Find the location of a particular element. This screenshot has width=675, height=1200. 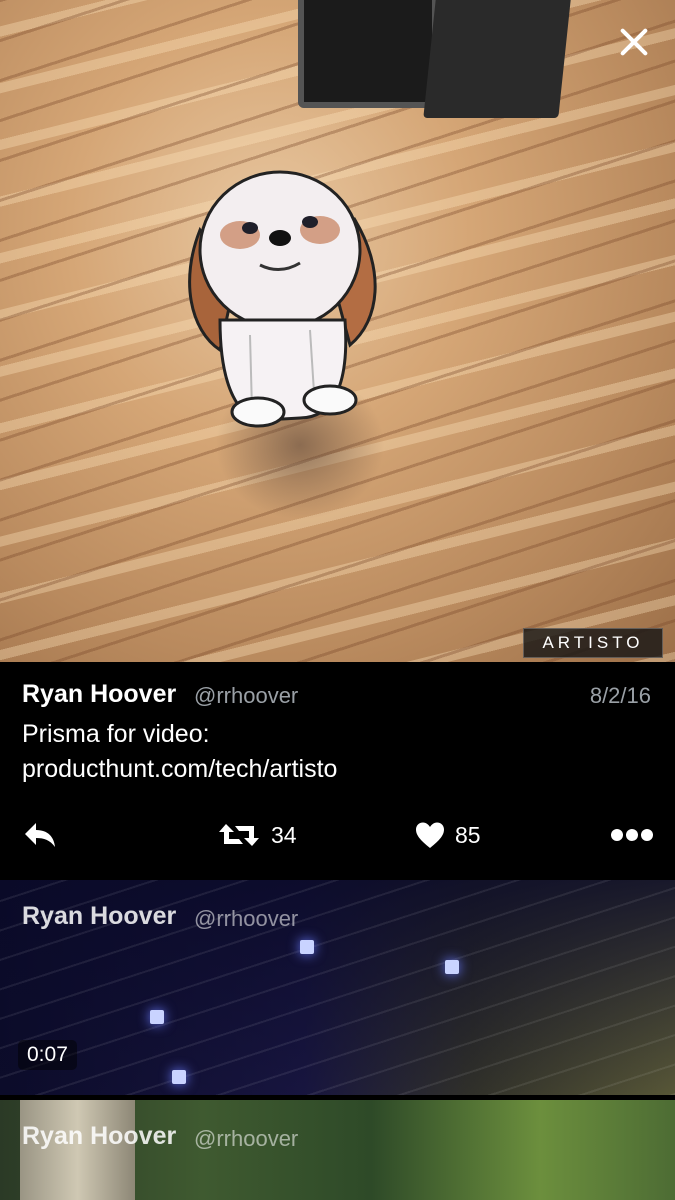

author-handle: @rrhoover is located at coordinates (246, 696).